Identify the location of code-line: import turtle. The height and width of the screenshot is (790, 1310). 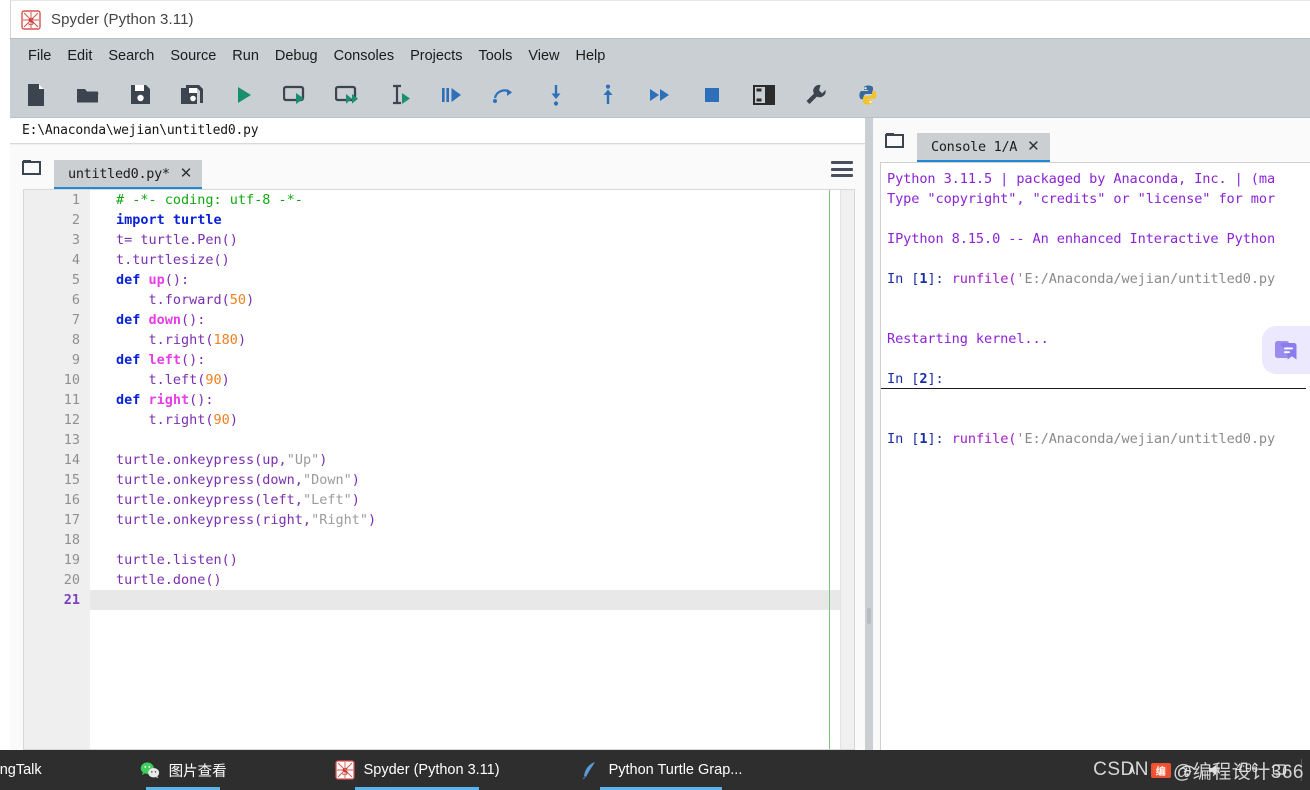
(472, 220).